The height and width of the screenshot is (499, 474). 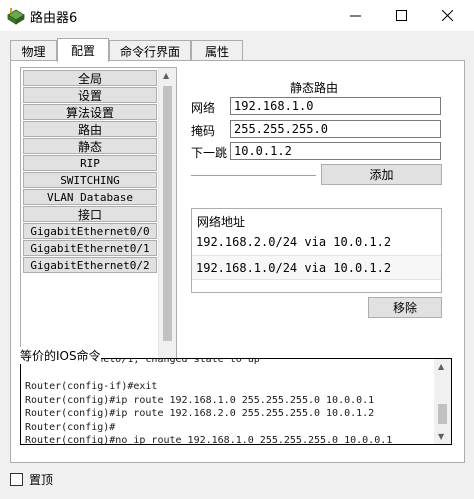 I want to click on nav-scroll-thumb, so click(x=167, y=213).